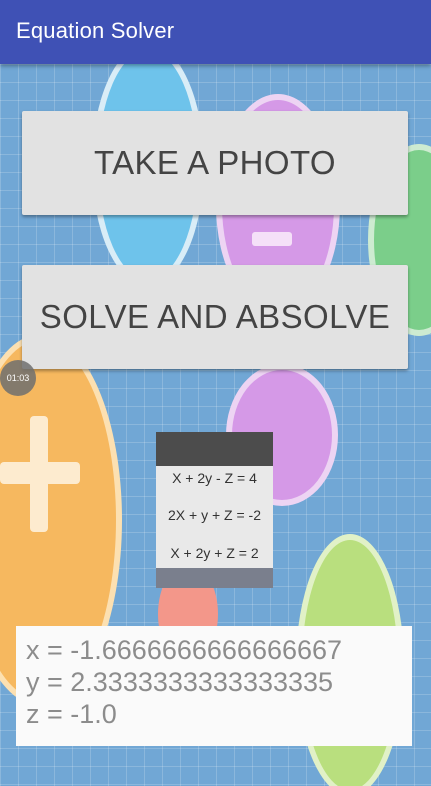 The height and width of the screenshot is (786, 431). What do you see at coordinates (214, 515) in the screenshot?
I see `equation-line-2: 2X + y + Z = -2` at bounding box center [214, 515].